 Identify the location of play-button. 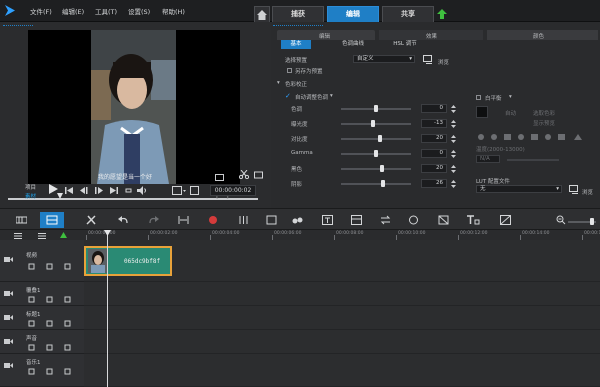
(53, 189).